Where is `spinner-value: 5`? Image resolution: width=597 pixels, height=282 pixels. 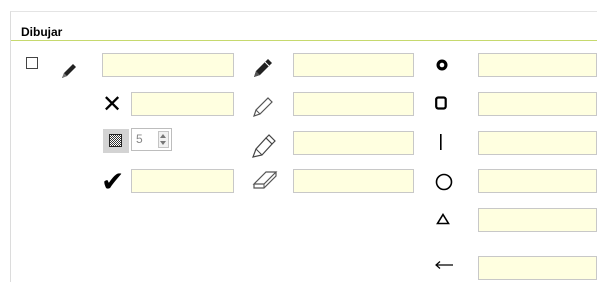
spinner-value: 5 is located at coordinates (139, 139).